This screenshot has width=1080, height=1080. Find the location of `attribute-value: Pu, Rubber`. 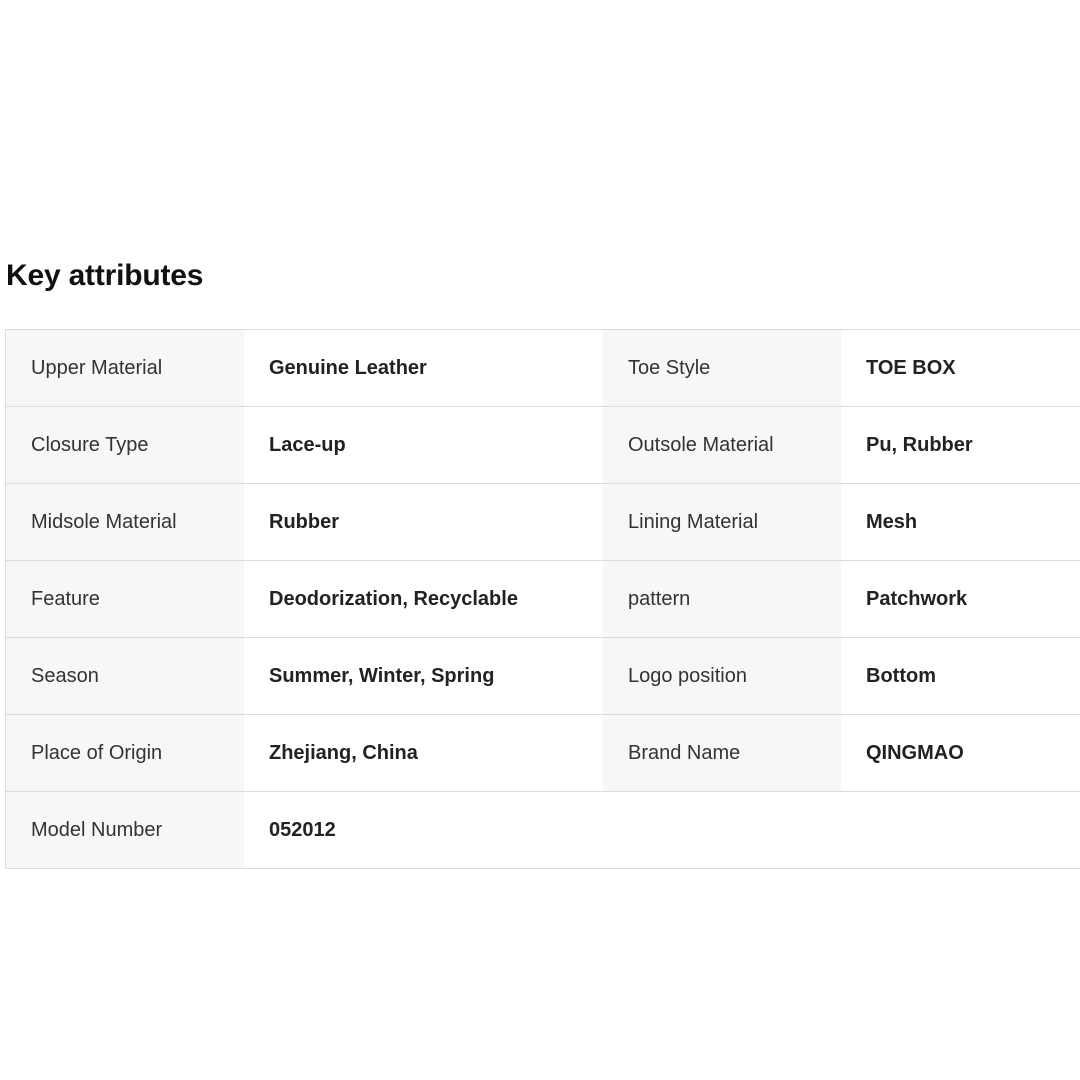

attribute-value: Pu, Rubber is located at coordinates (960, 445).